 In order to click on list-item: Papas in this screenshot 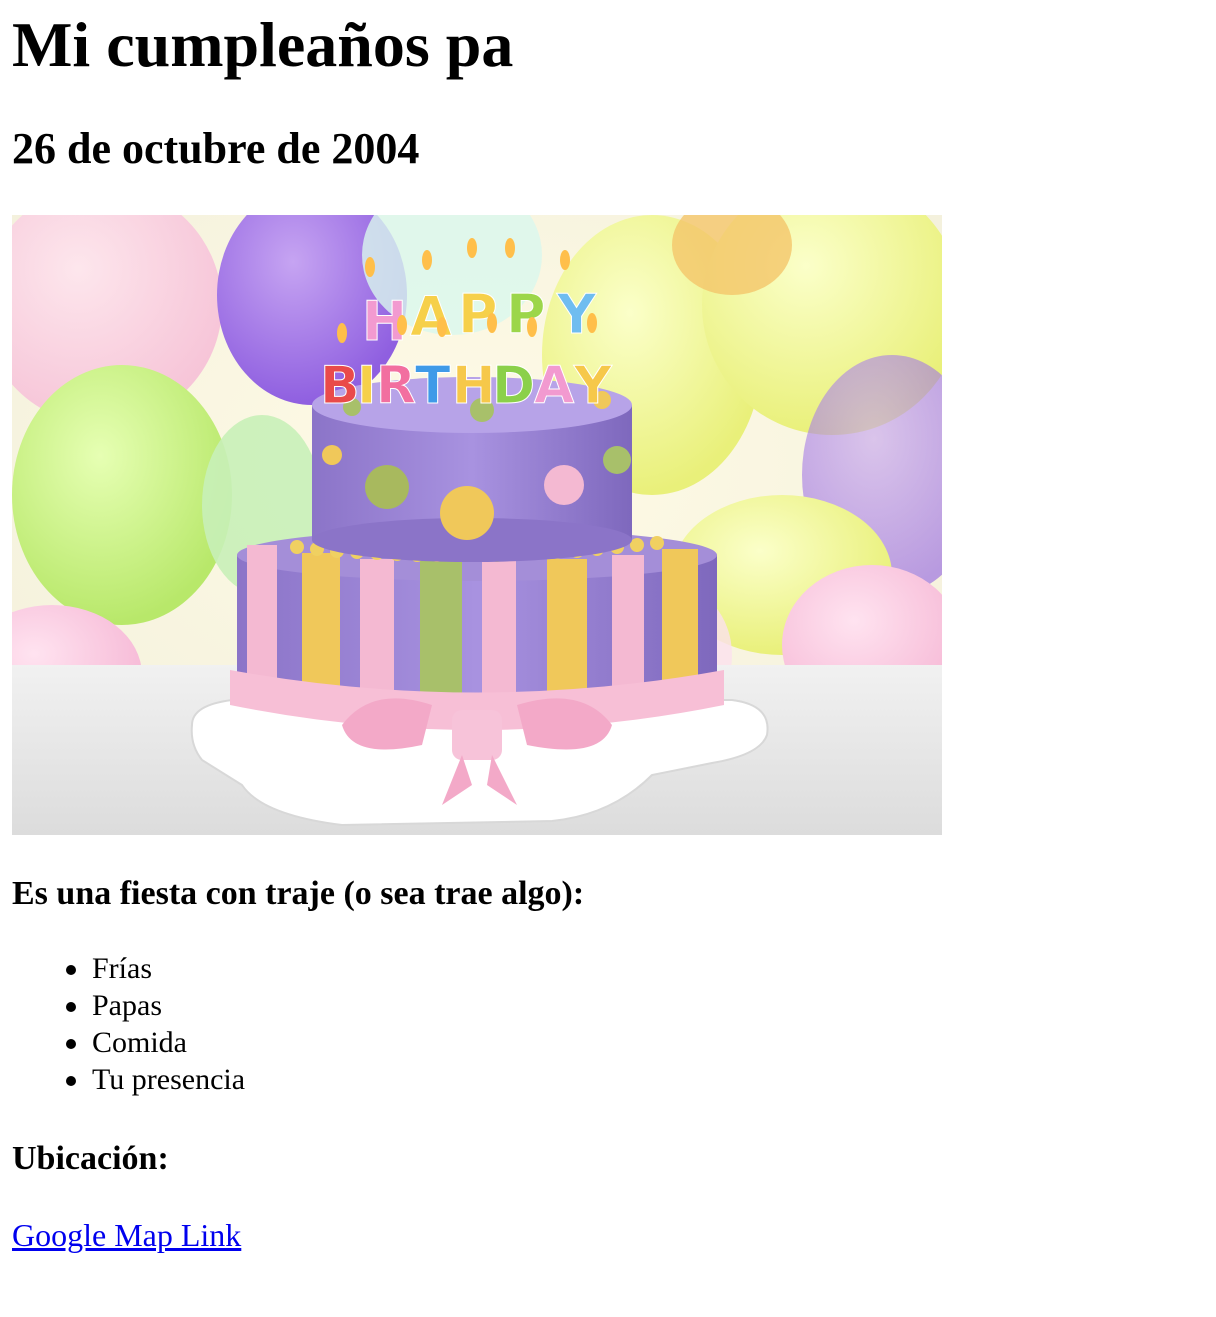, I will do `click(155, 1005)`.